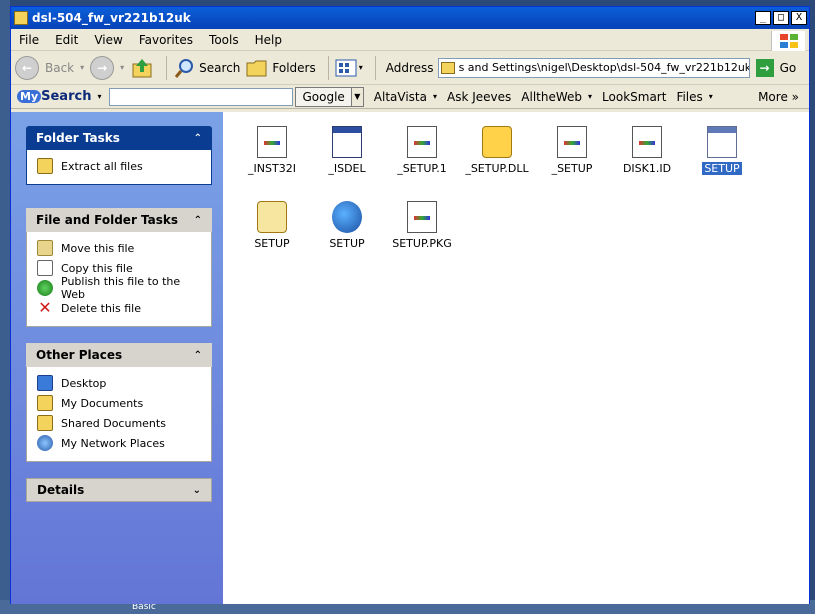 This screenshot has height=614, width=815. Describe the element at coordinates (479, 97) in the screenshot. I see `link-askjeeves: Ask Jeeves` at that location.